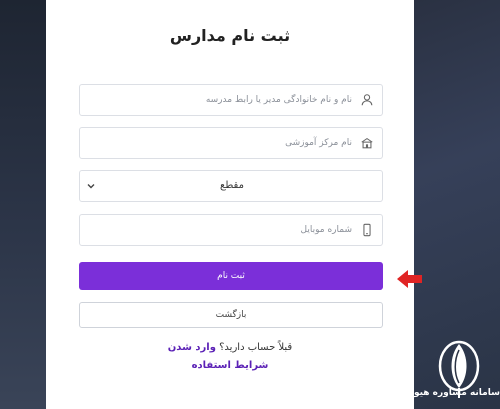  Describe the element at coordinates (231, 315) in the screenshot. I see `back-button: بازگشت` at that location.